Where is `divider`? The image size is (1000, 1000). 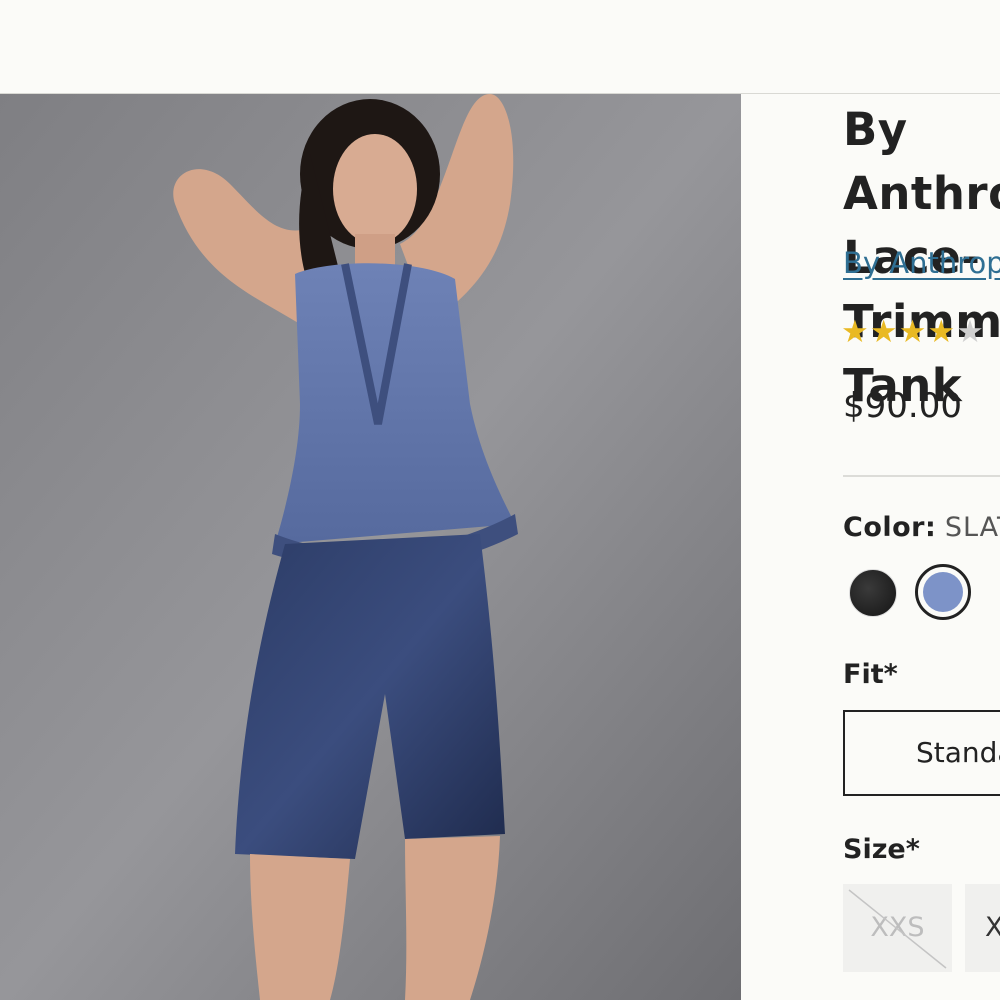
divider is located at coordinates (921, 476).